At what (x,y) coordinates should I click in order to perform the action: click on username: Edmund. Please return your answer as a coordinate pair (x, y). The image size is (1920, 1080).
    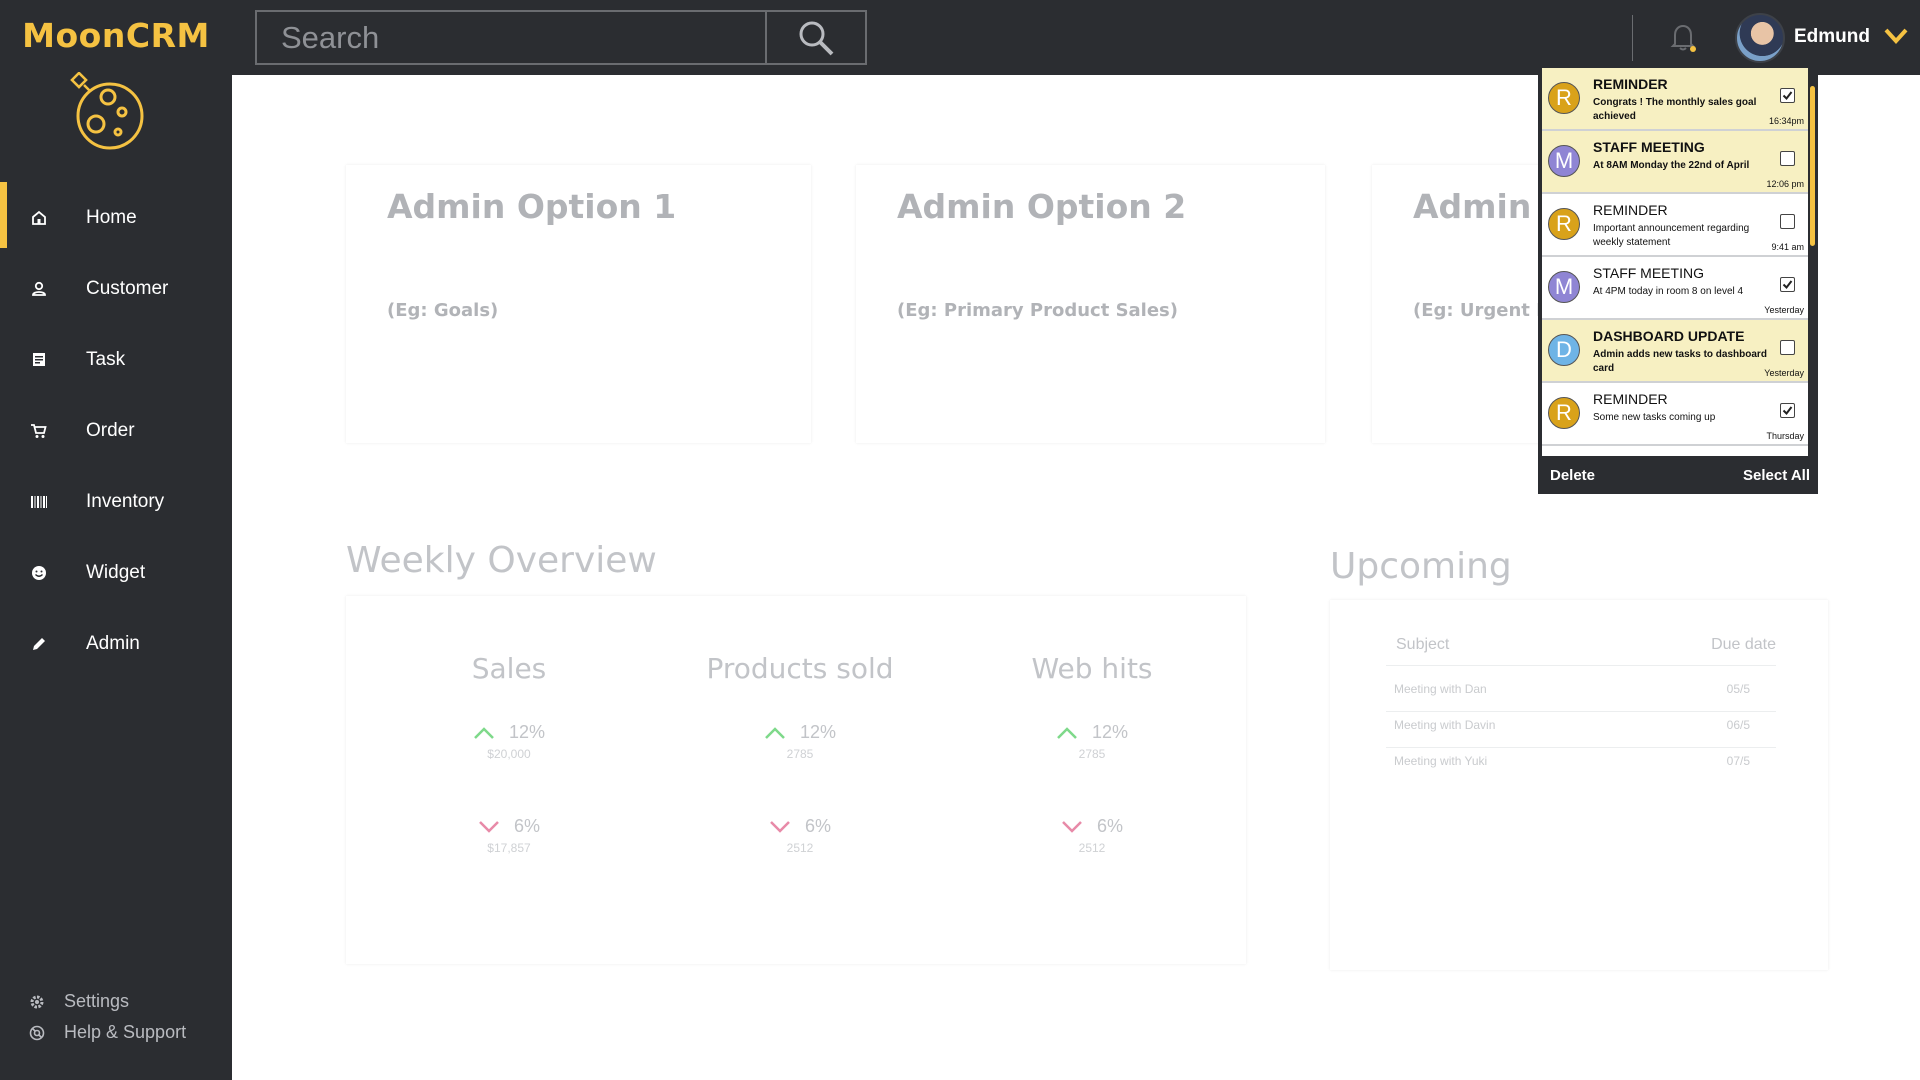
    Looking at the image, I should click on (1832, 37).